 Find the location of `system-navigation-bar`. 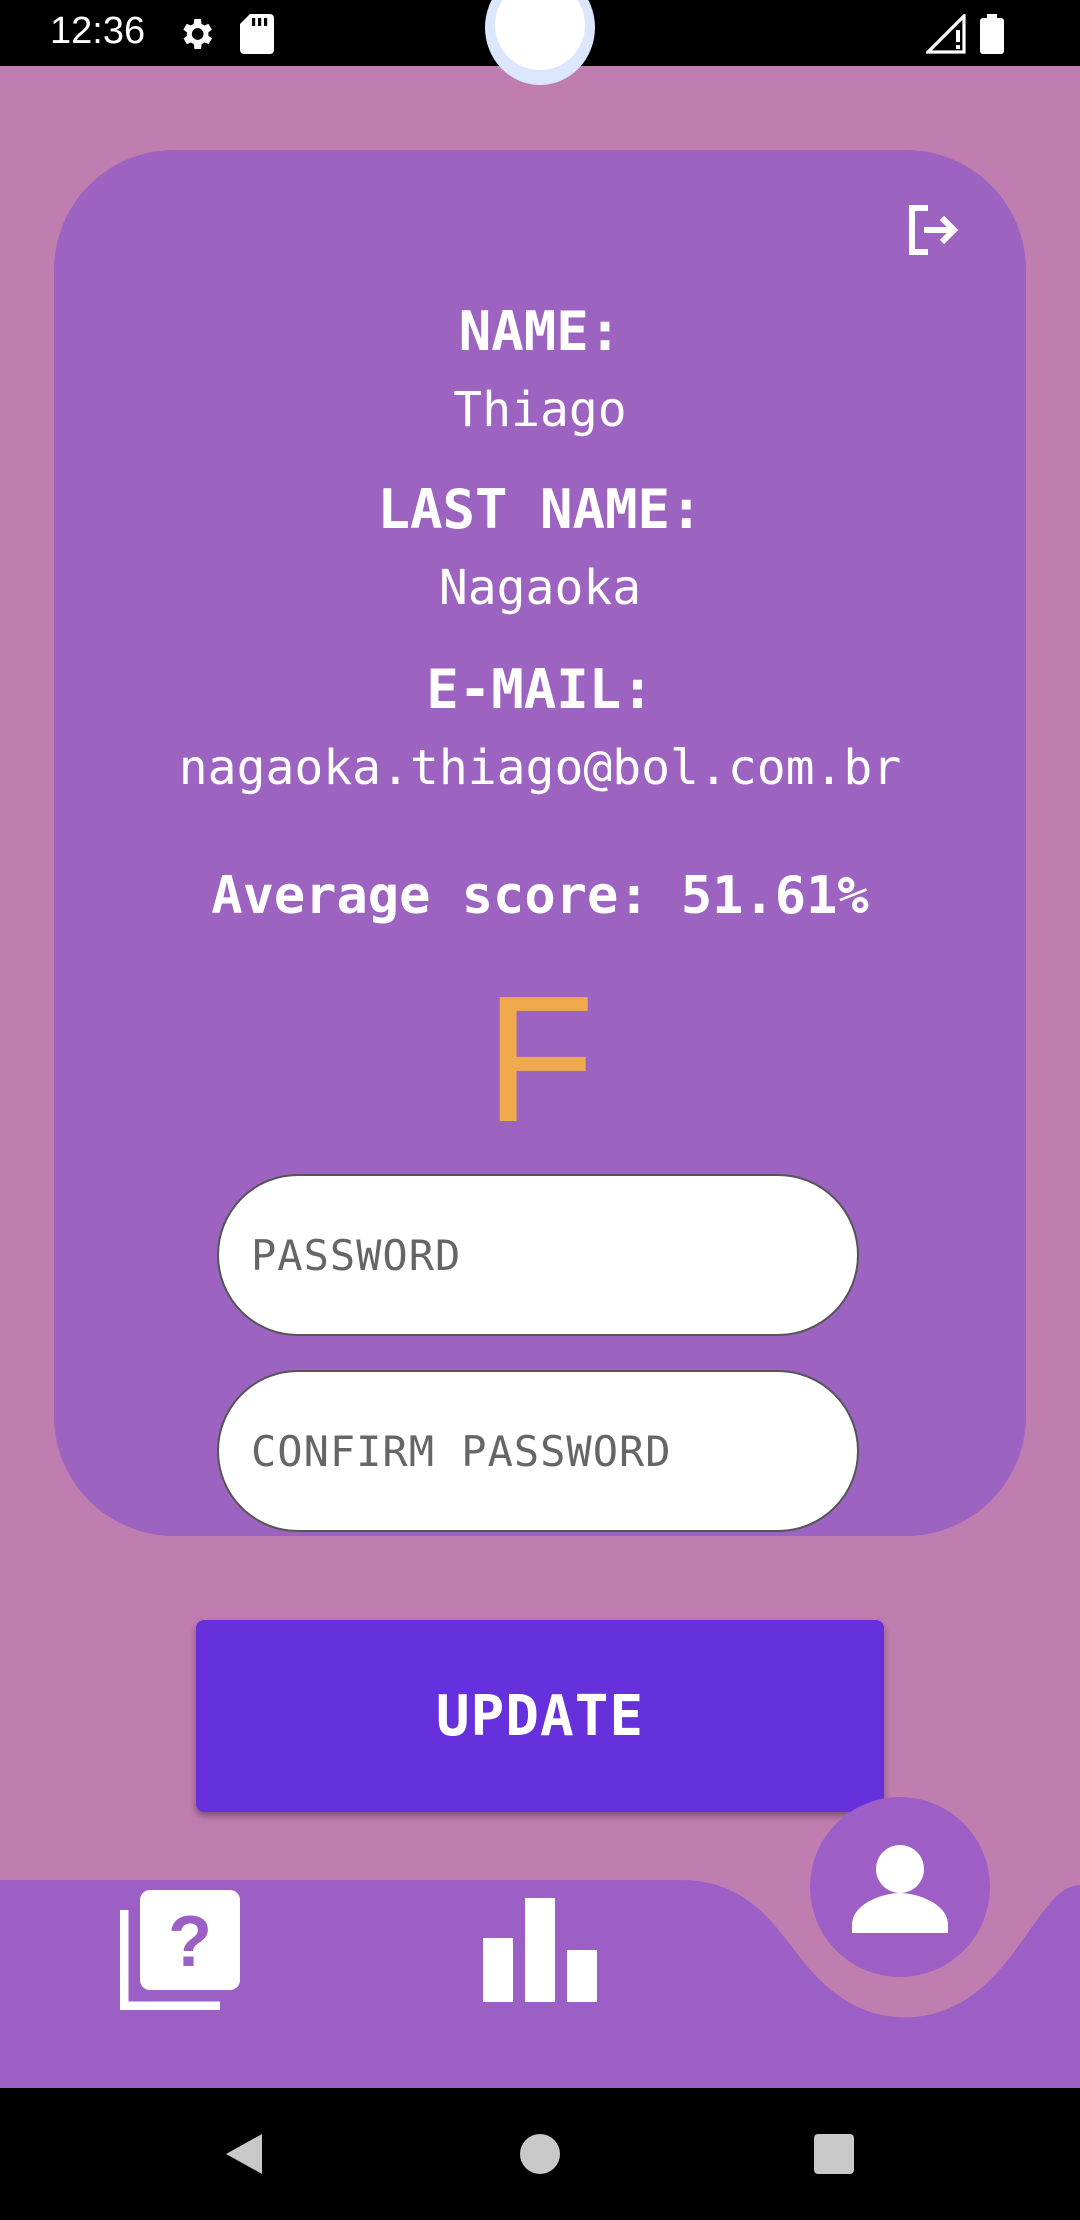

system-navigation-bar is located at coordinates (540, 2154).